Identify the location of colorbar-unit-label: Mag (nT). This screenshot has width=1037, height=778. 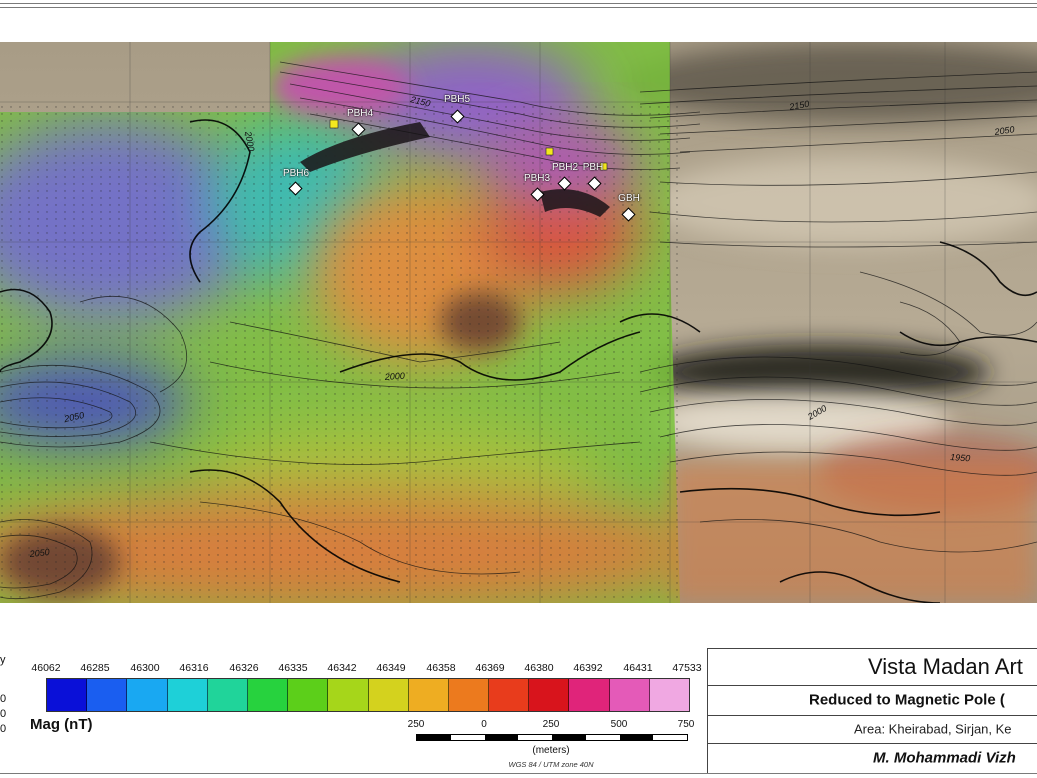
(61, 724).